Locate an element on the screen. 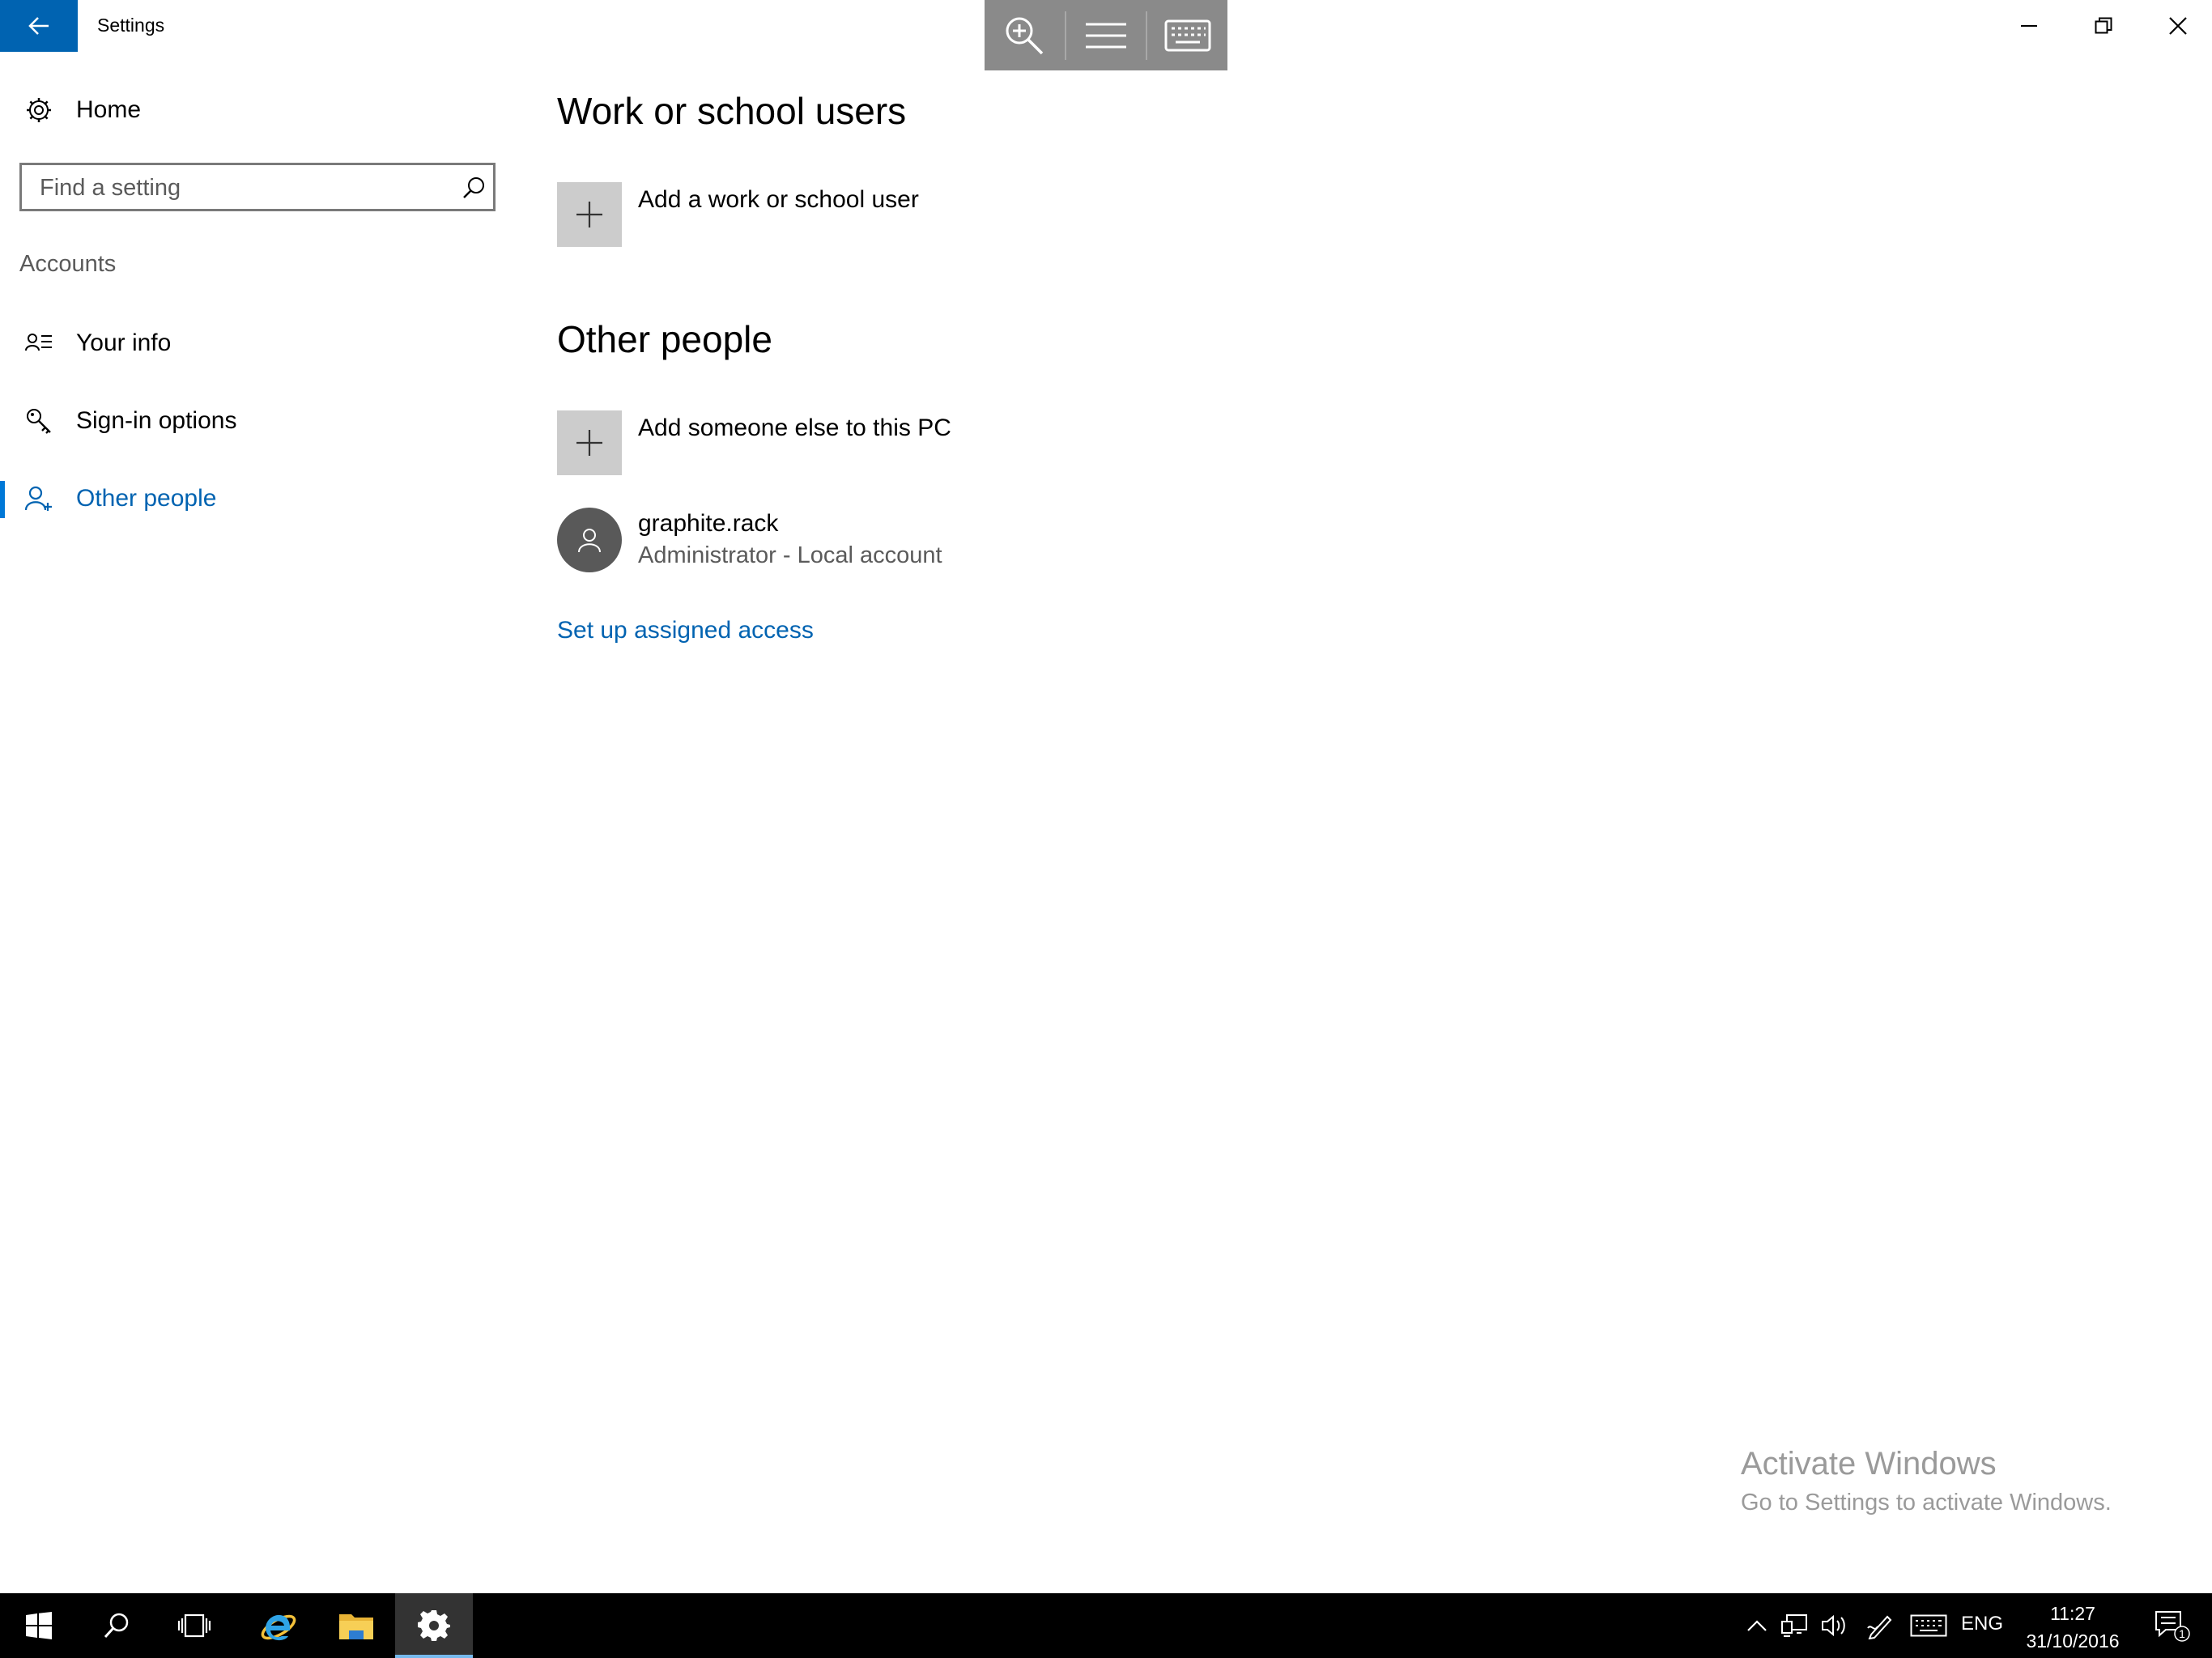 The height and width of the screenshot is (1658, 2212). back-button is located at coordinates (39, 26).